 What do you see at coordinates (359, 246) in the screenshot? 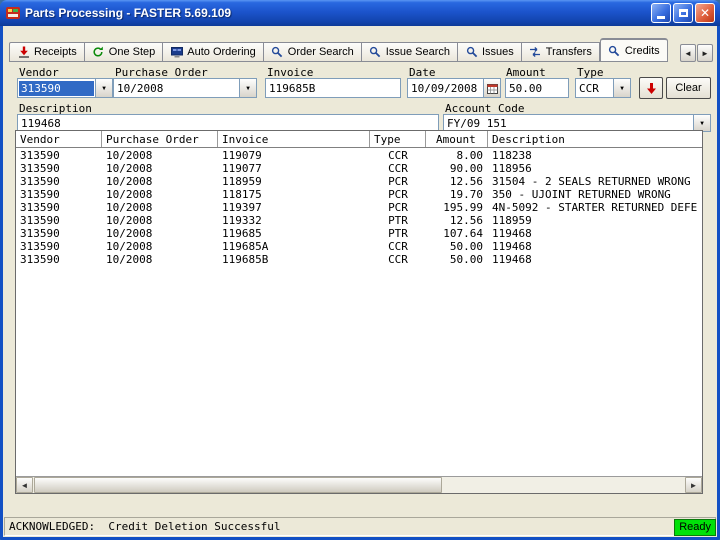
I see `table-row: 313590 10/2008 119685A CCR 50.00 119468` at bounding box center [359, 246].